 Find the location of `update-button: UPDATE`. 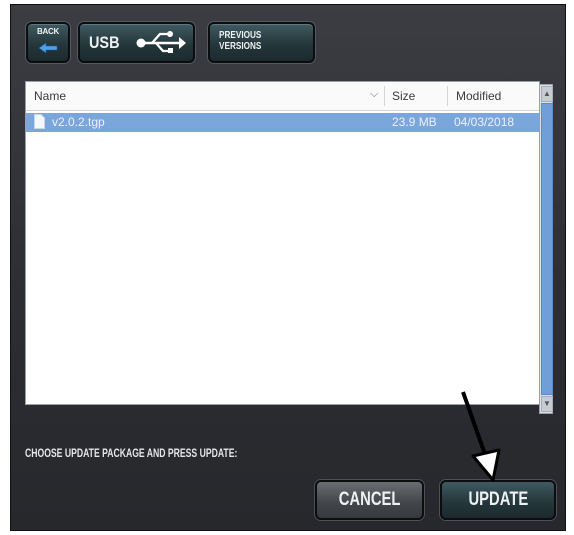

update-button: UPDATE is located at coordinates (498, 500).